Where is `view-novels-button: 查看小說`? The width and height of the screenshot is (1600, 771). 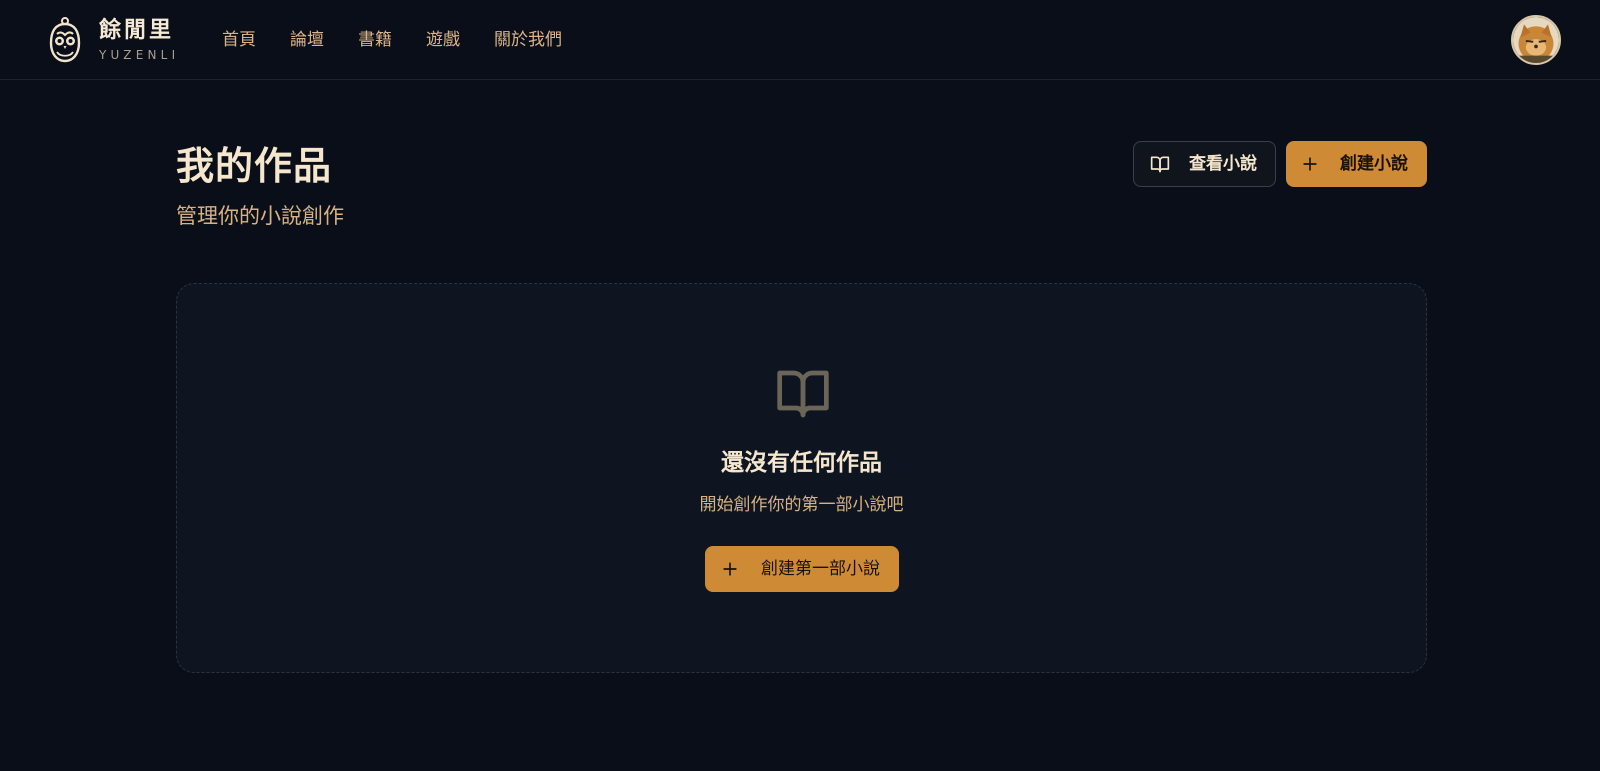
view-novels-button: 查看小說 is located at coordinates (1204, 164).